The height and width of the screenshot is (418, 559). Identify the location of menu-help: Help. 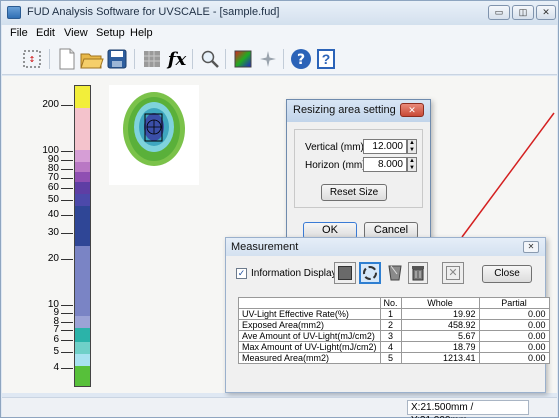
(141, 33).